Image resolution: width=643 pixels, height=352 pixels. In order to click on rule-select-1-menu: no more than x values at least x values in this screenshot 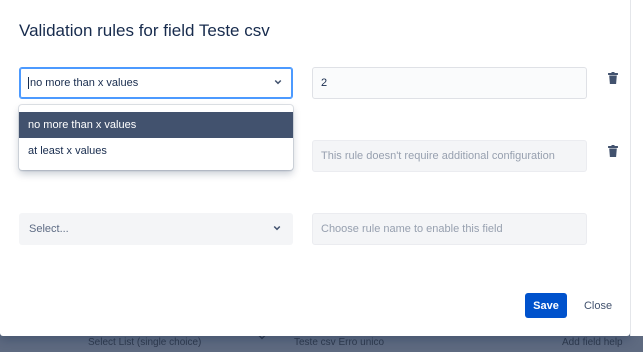, I will do `click(156, 137)`.